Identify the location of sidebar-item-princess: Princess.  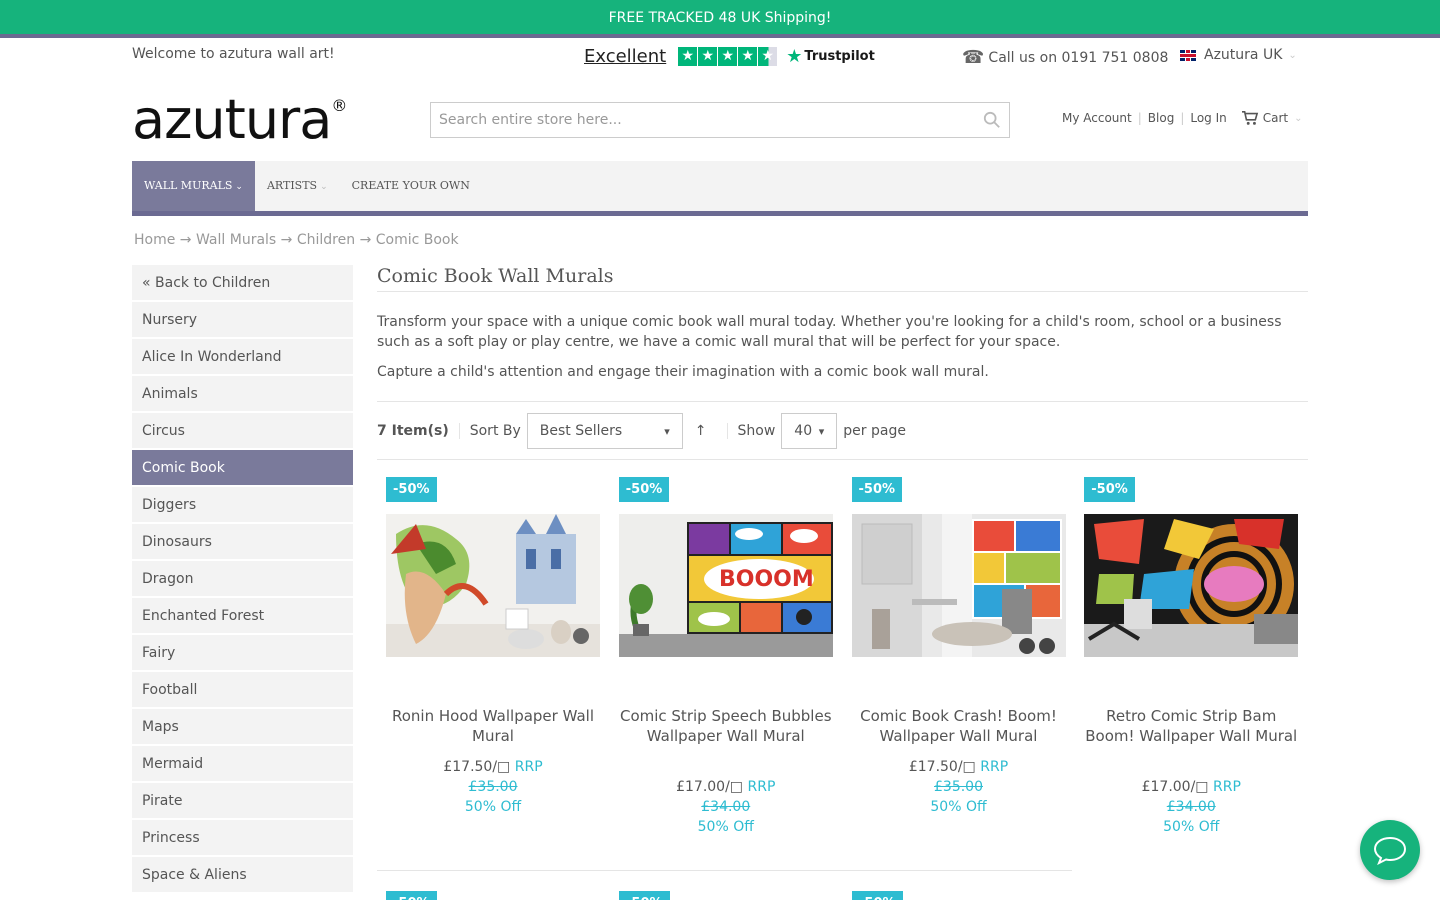
(242, 838).